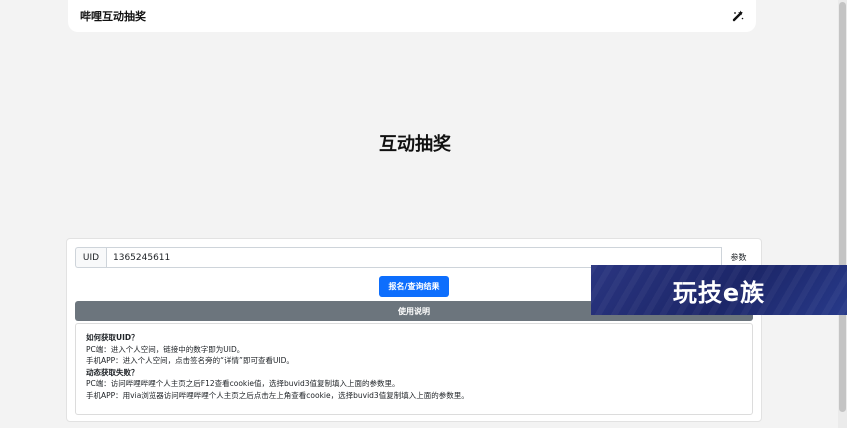 The image size is (847, 428). What do you see at coordinates (415, 144) in the screenshot?
I see `page-title: 互动抽奖` at bounding box center [415, 144].